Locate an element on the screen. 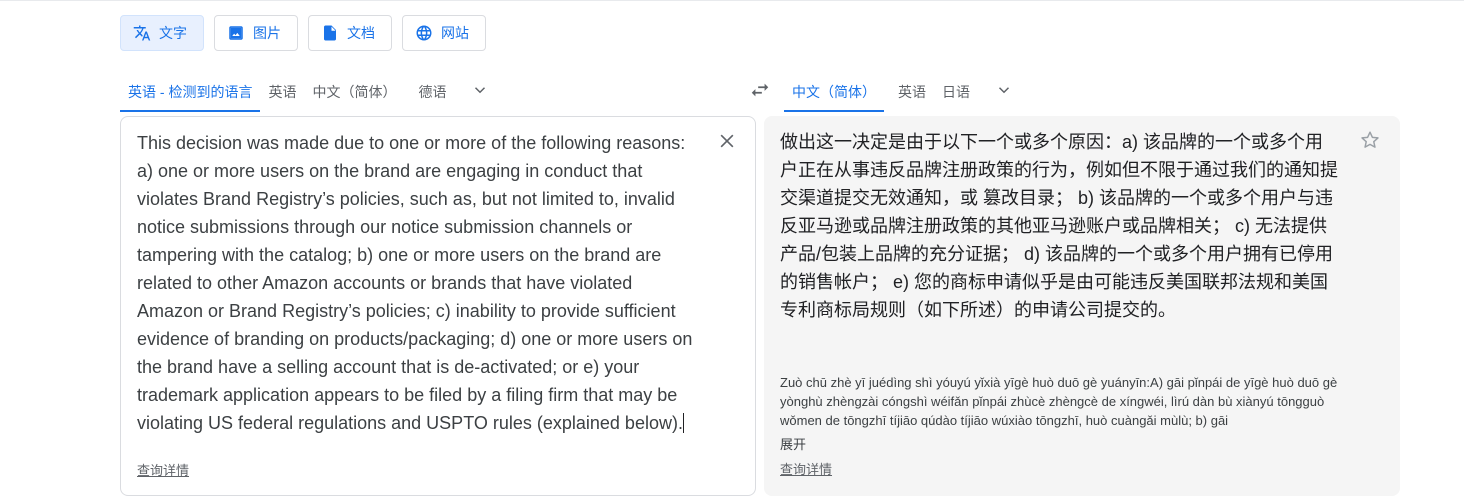  source-lang-german-tab: 德语 is located at coordinates (432, 92).